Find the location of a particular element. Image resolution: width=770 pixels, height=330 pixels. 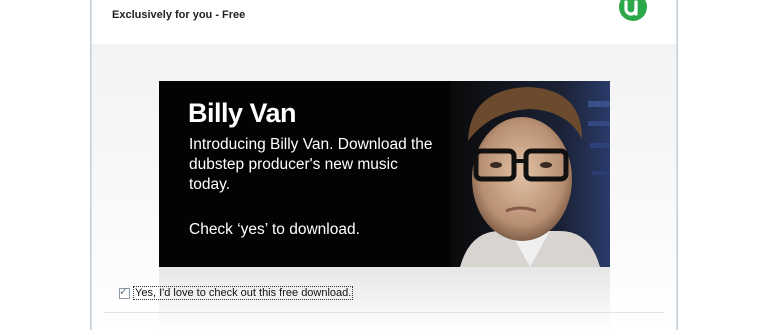

window-right-border is located at coordinates (677, 165).